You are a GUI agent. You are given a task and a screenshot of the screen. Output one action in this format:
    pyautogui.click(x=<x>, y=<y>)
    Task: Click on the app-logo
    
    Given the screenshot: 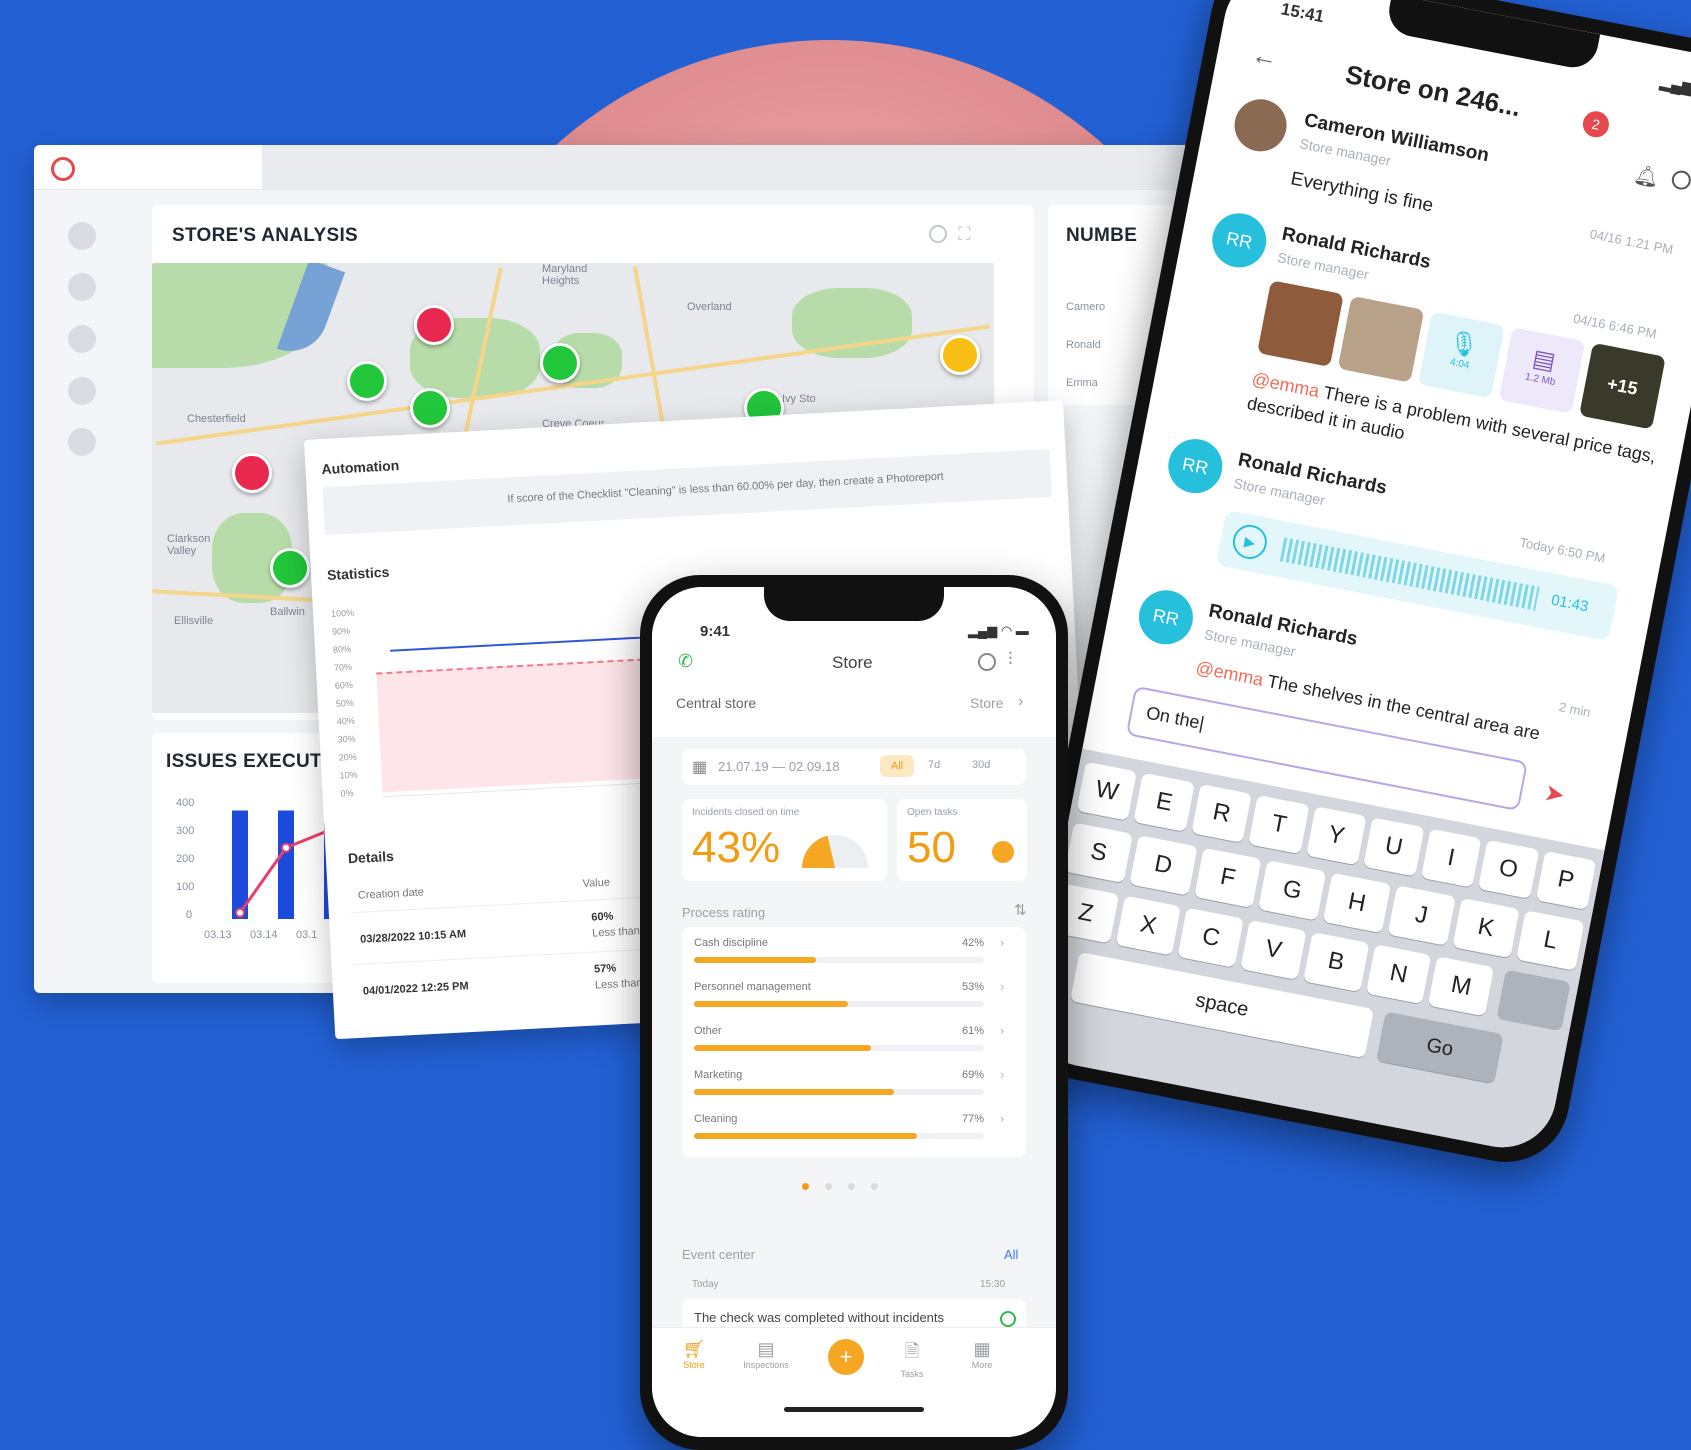 What is the action you would take?
    pyautogui.click(x=63, y=169)
    